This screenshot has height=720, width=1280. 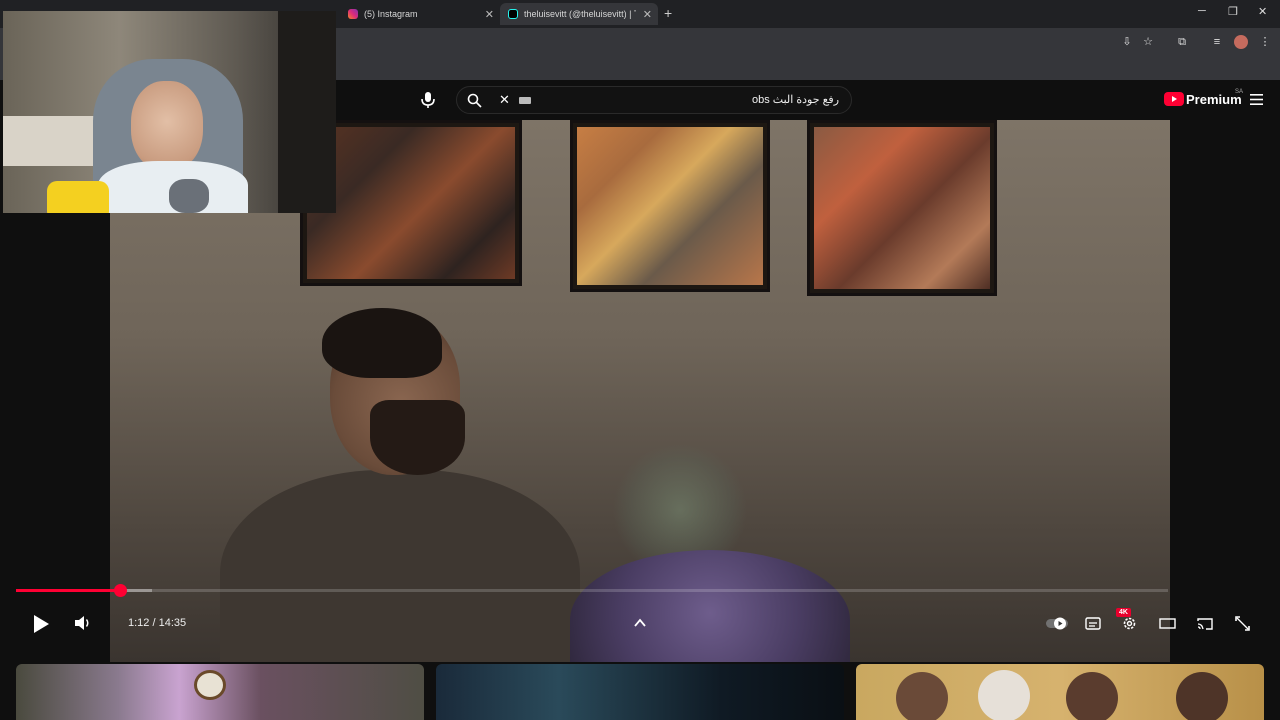 What do you see at coordinates (167, 126) in the screenshot?
I see `streamer-face` at bounding box center [167, 126].